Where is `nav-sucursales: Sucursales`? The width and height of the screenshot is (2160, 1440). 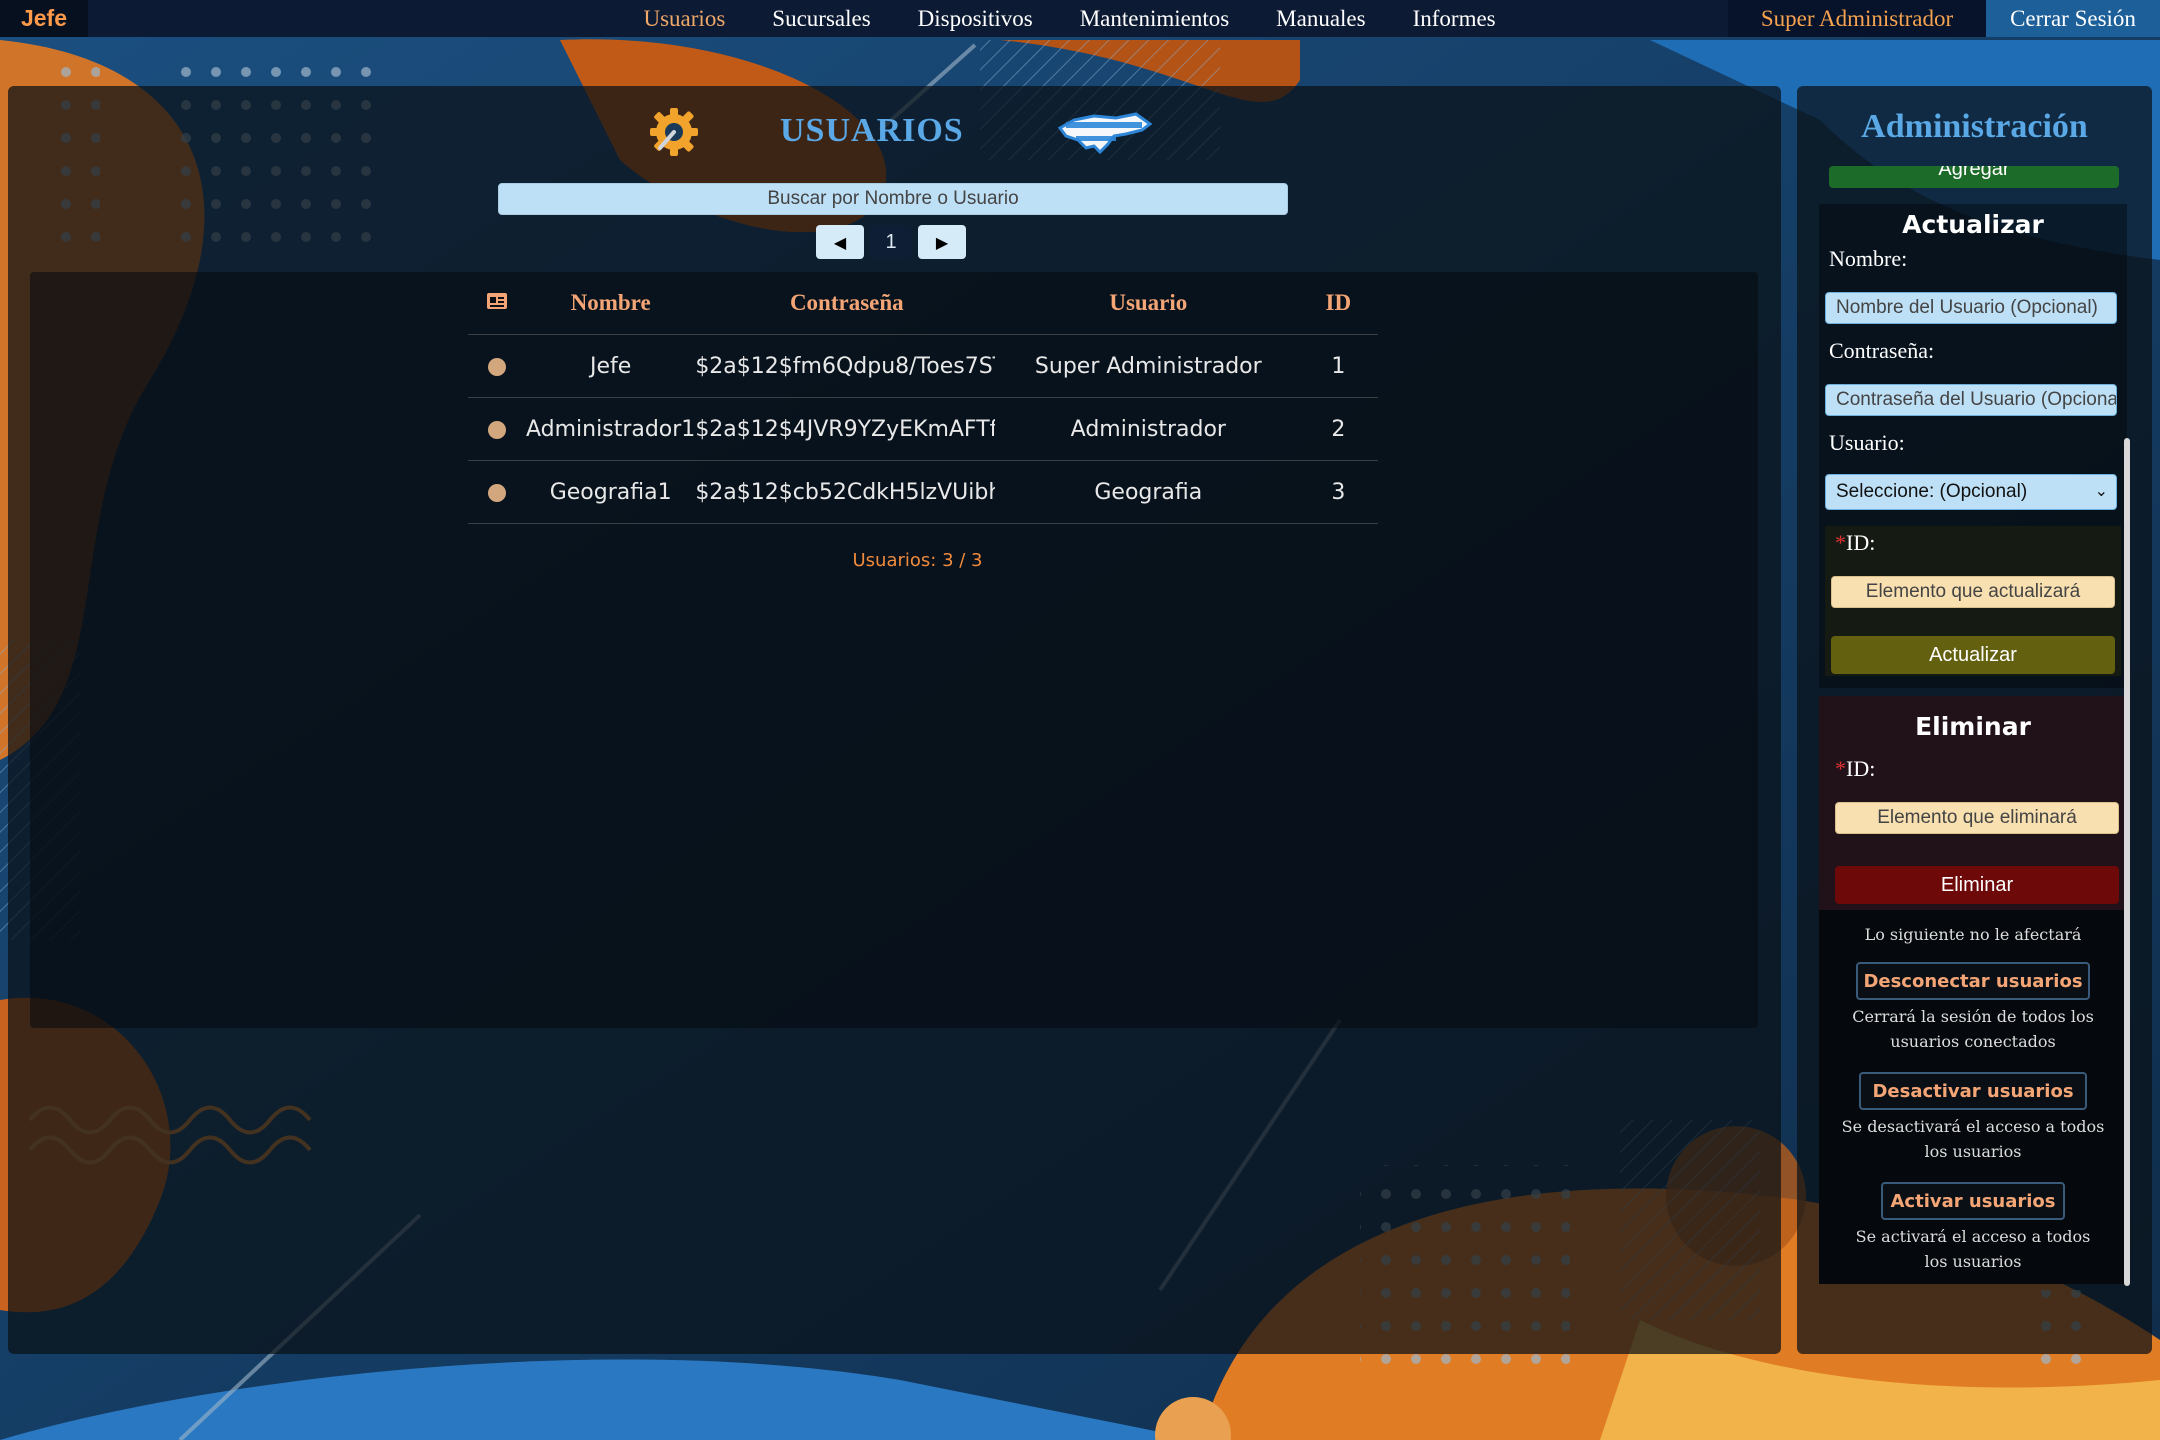
nav-sucursales: Sucursales is located at coordinates (821, 18).